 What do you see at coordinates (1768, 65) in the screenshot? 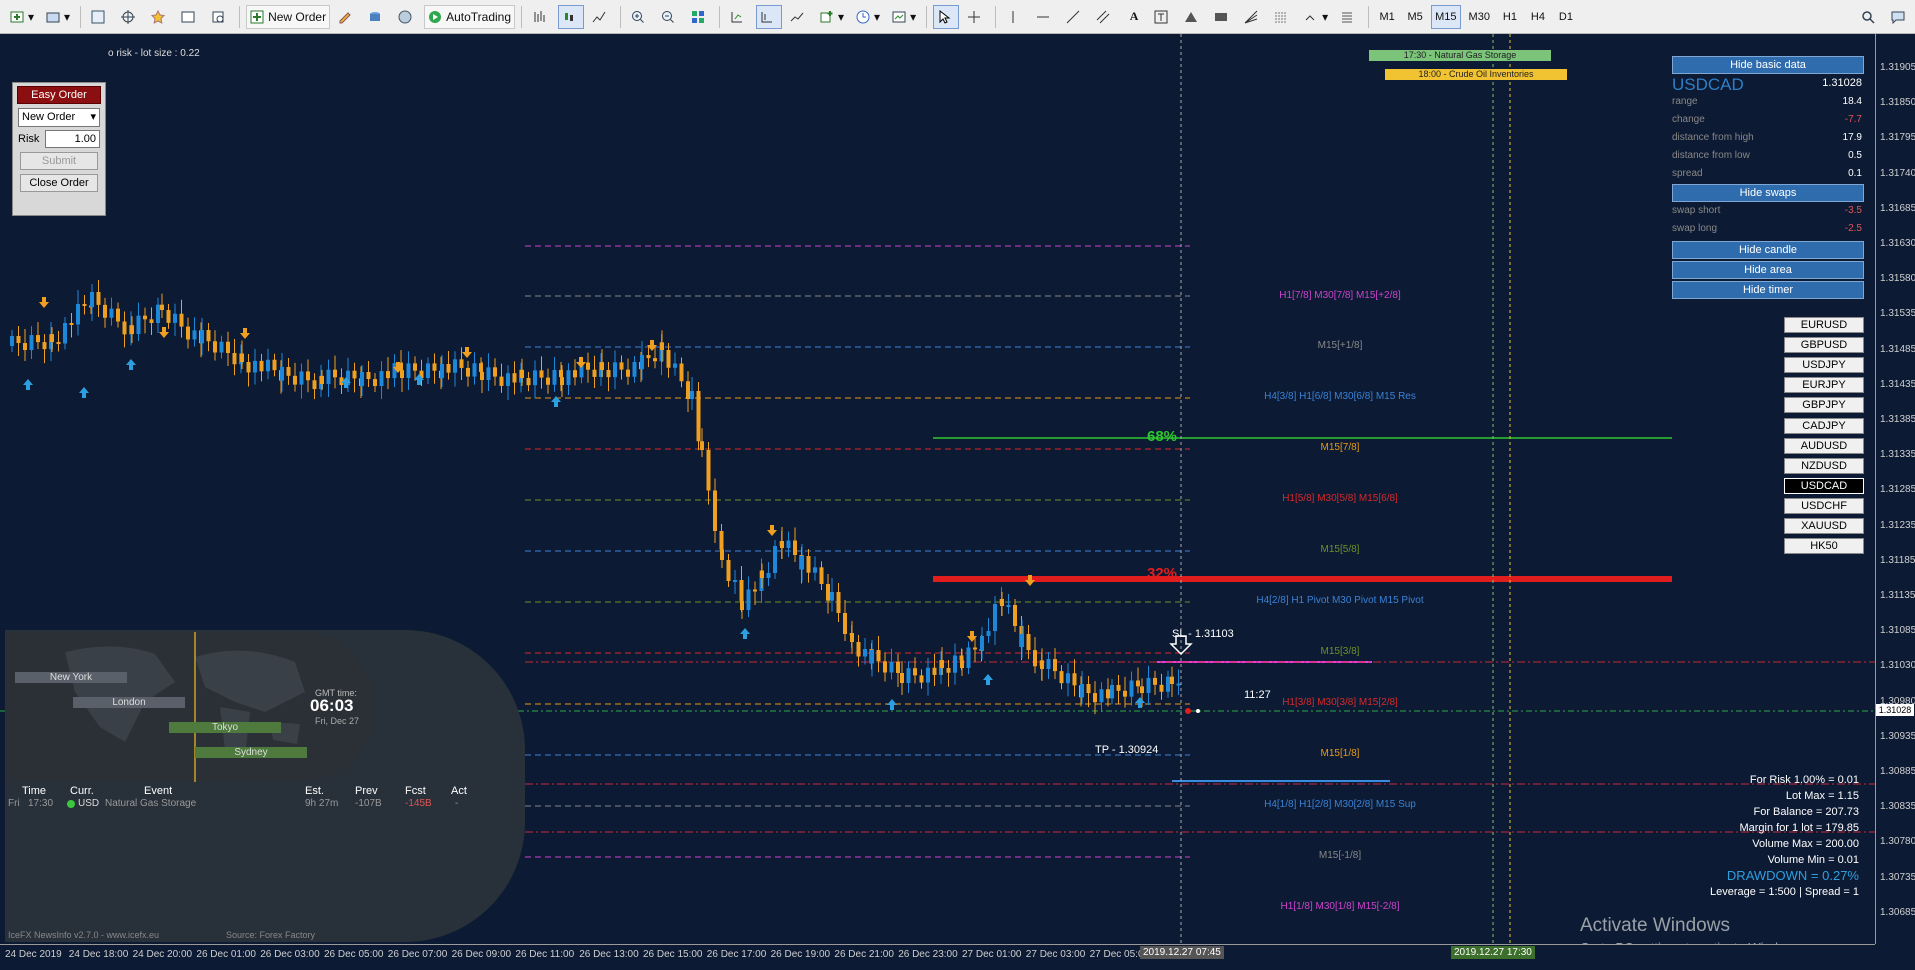
I see `hide-basic-data-button: Hide basic data` at bounding box center [1768, 65].